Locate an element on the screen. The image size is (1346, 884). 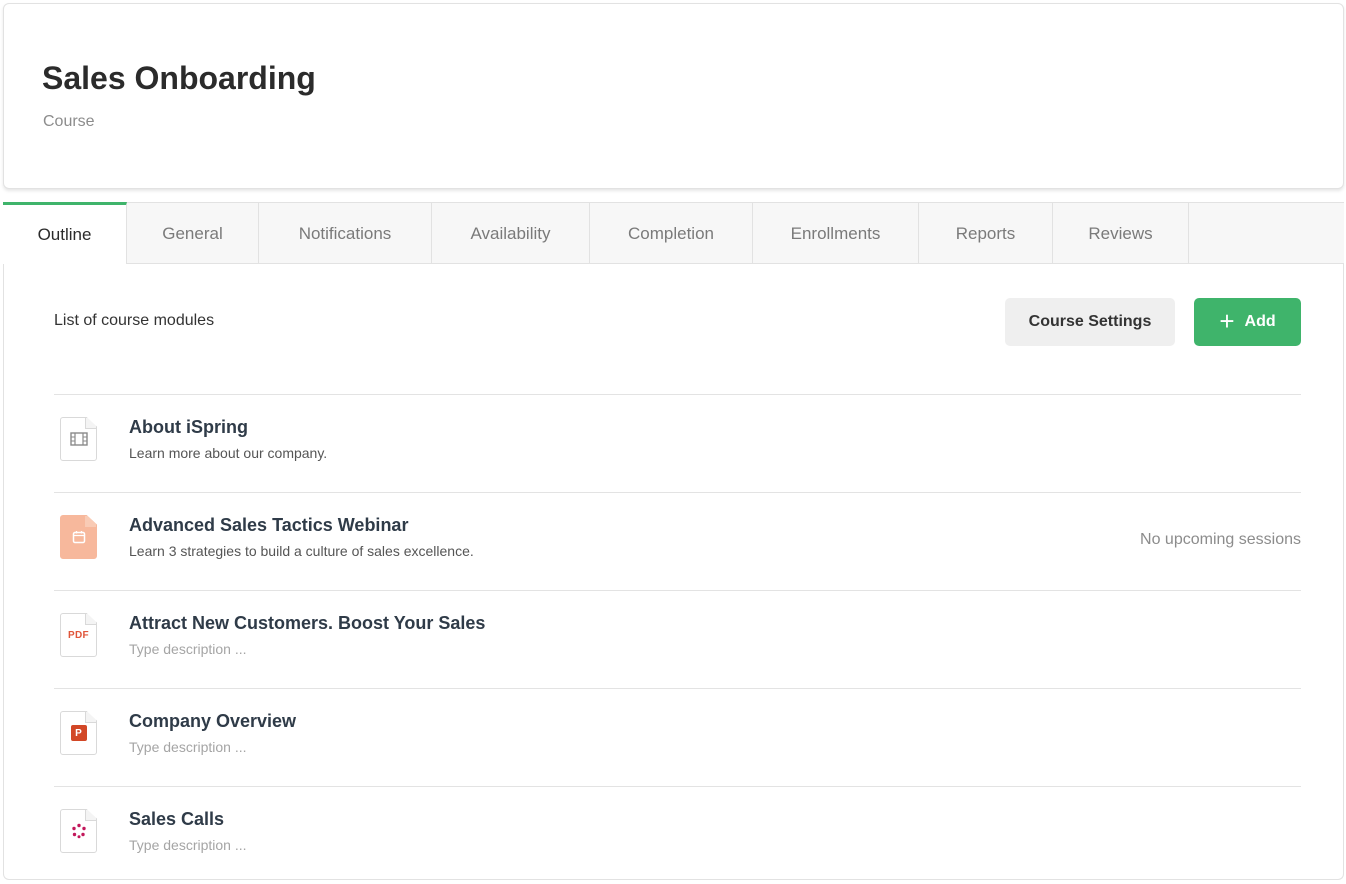
page-subtitle: Course is located at coordinates (69, 121).